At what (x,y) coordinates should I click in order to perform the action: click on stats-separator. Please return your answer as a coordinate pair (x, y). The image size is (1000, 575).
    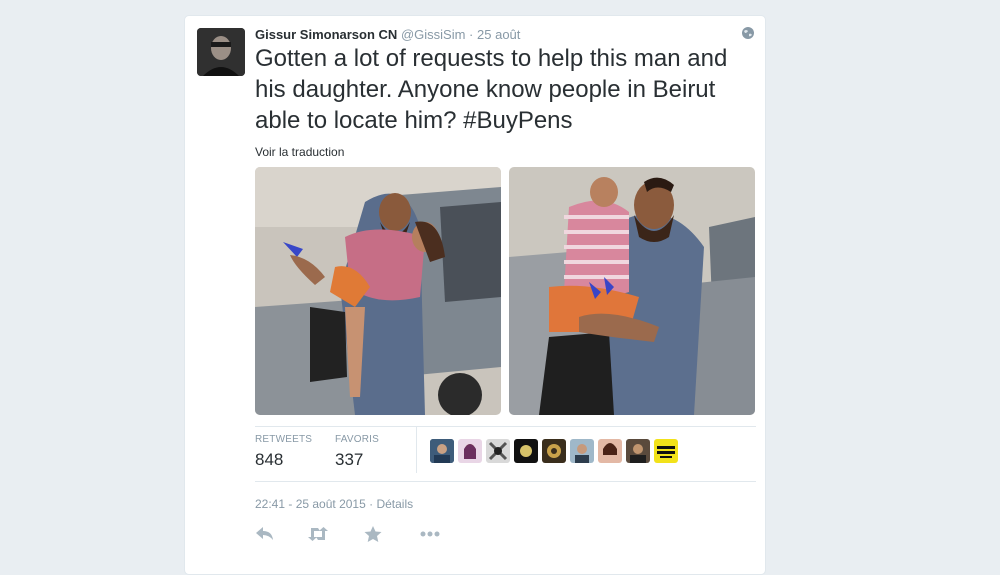
    Looking at the image, I should click on (416, 450).